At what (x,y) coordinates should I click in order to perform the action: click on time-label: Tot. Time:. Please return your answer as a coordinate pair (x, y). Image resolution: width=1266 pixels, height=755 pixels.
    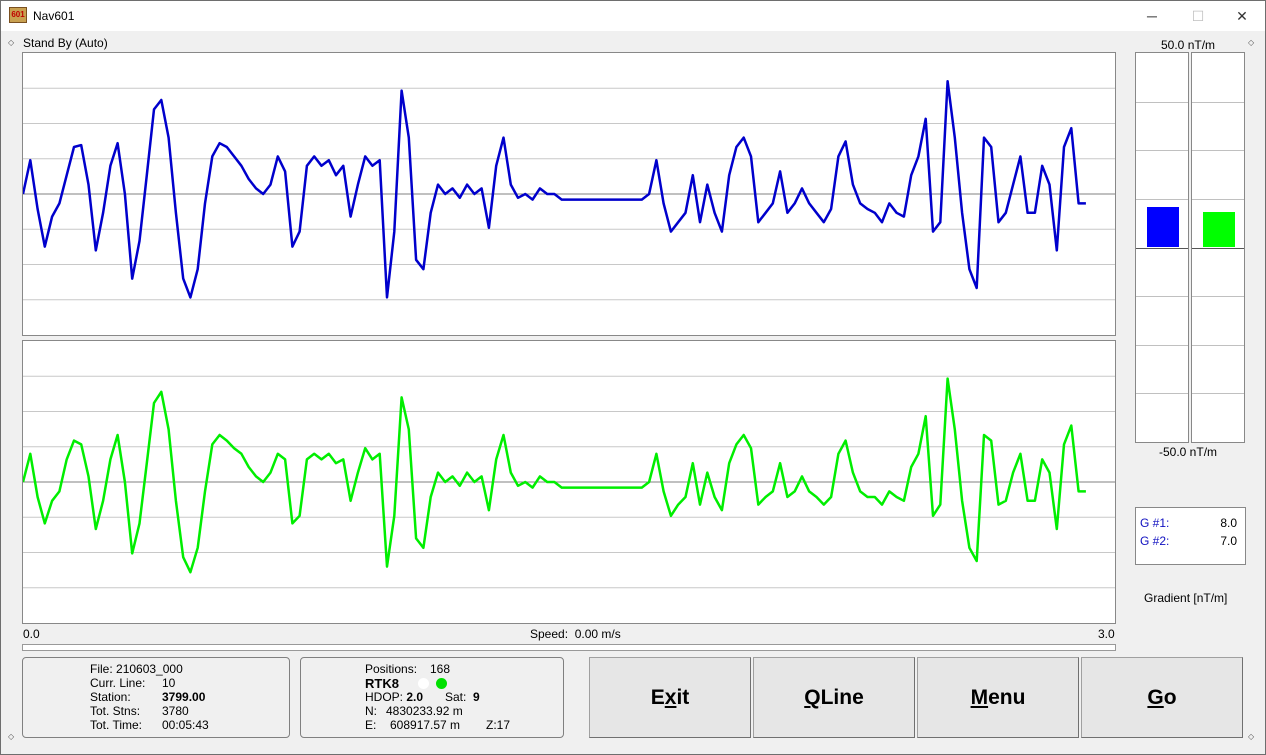
    Looking at the image, I should click on (116, 725).